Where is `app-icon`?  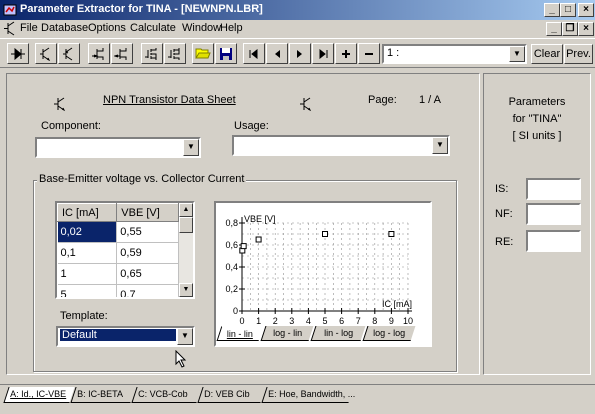 app-icon is located at coordinates (10, 10).